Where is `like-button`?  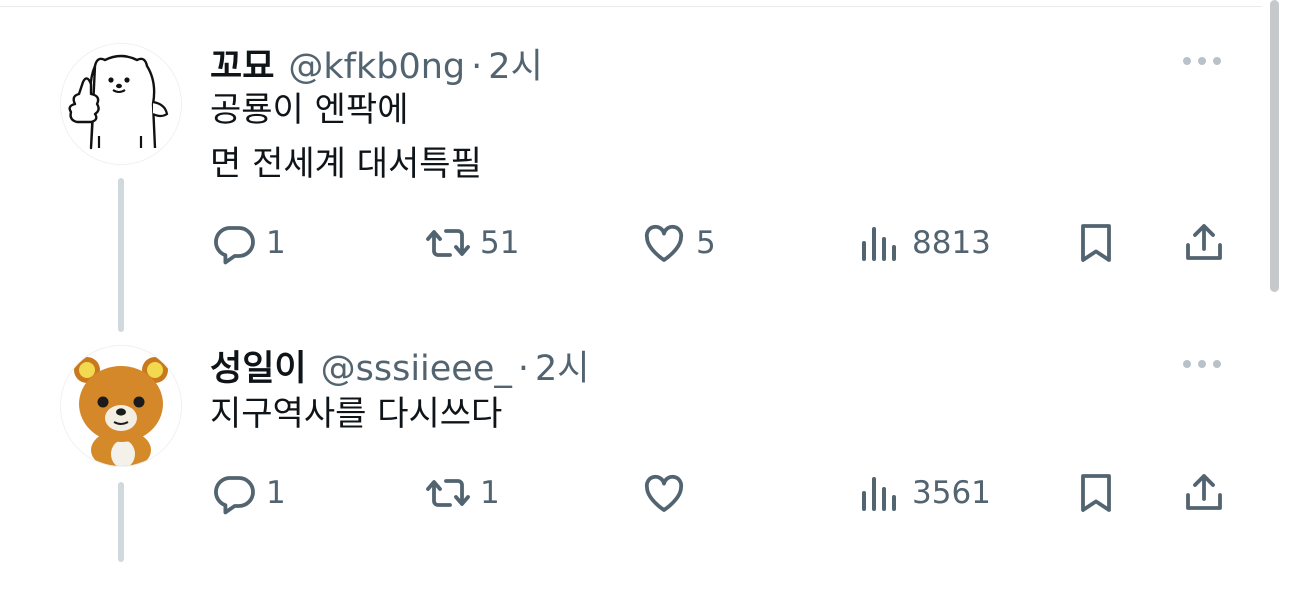 like-button is located at coordinates (668, 493).